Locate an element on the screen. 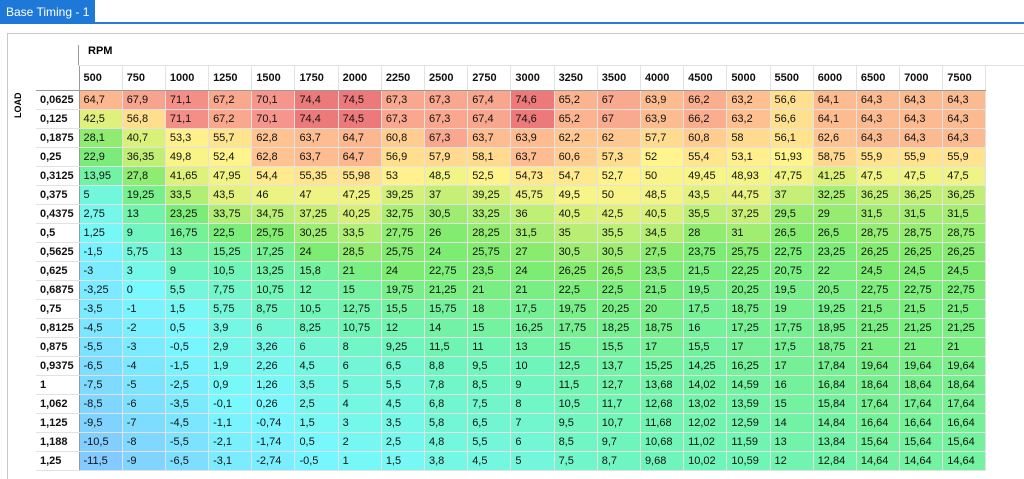  rpm-column-header: 1500 is located at coordinates (273, 78).